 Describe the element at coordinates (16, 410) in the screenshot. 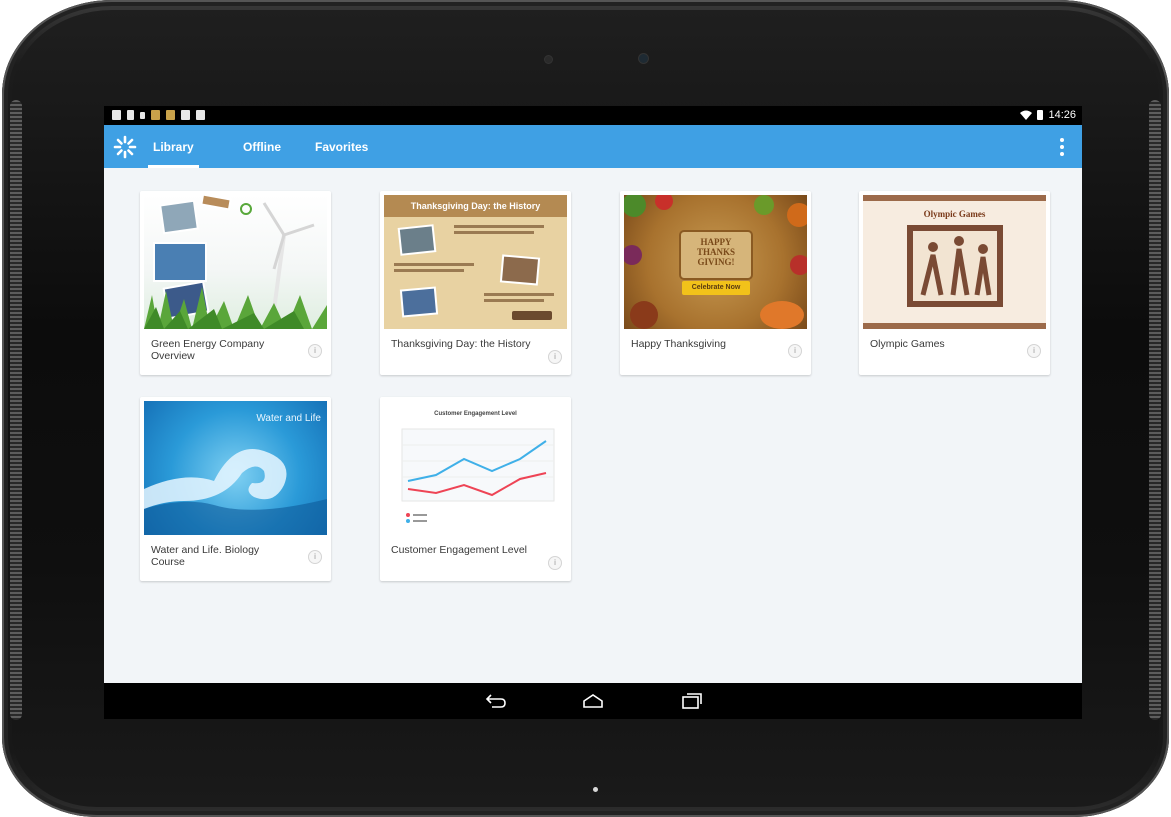

I see `speaker-grille-left` at that location.